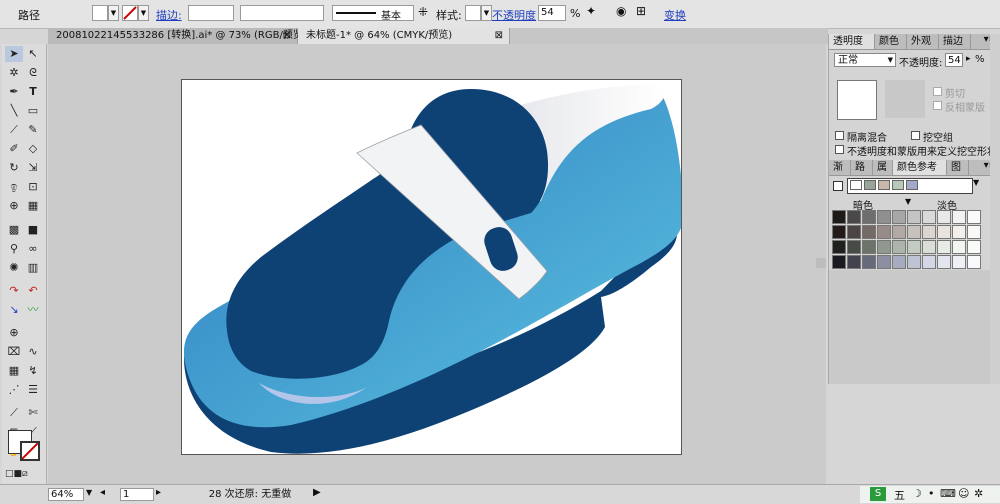  Describe the element at coordinates (968, 59) in the screenshot. I see `opacity-stepper: ▸` at that location.